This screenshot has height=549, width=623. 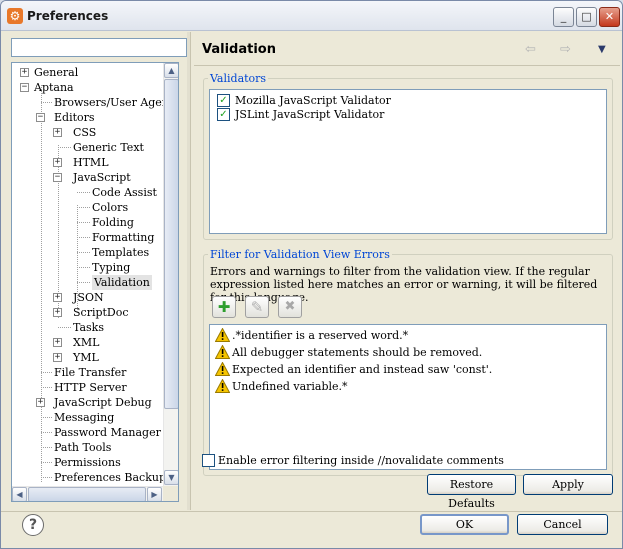 What do you see at coordinates (87, 87) in the screenshot?
I see `tree-item: − Aptana` at bounding box center [87, 87].